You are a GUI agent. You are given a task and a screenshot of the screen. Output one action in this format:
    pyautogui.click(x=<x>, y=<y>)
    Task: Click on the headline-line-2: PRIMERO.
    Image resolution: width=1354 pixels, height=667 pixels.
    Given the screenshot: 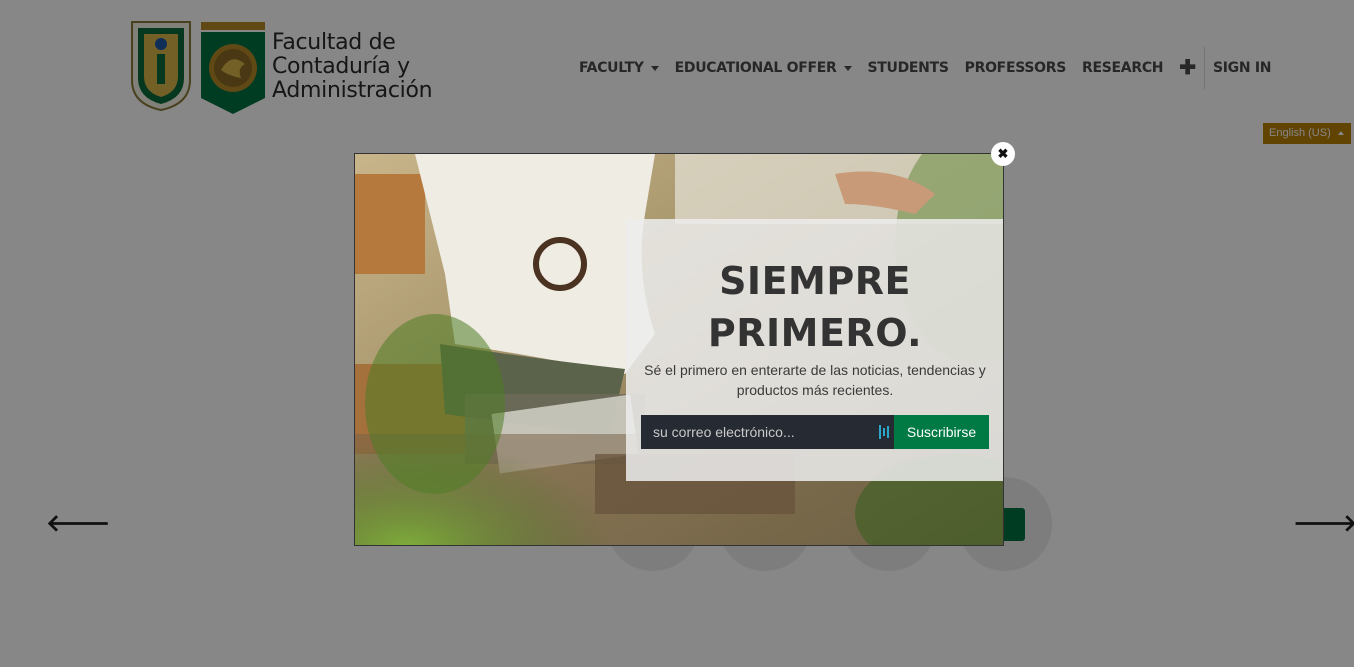 What is the action you would take?
    pyautogui.click(x=815, y=333)
    